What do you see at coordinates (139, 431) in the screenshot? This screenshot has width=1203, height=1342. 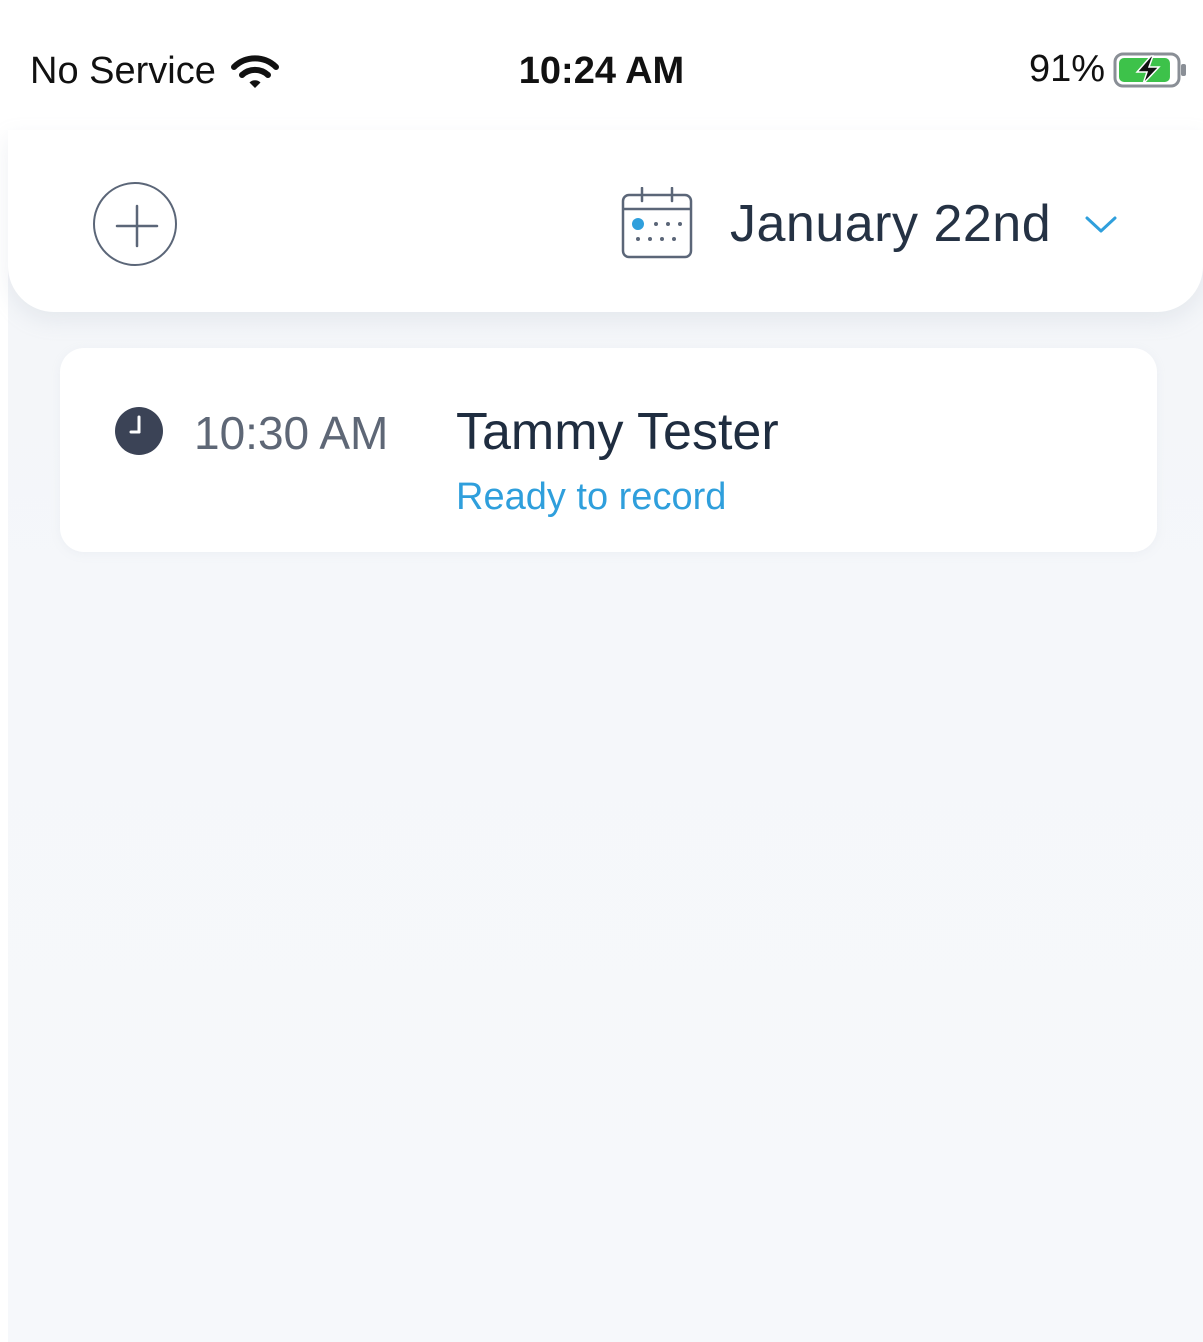 I see `clock-icon` at bounding box center [139, 431].